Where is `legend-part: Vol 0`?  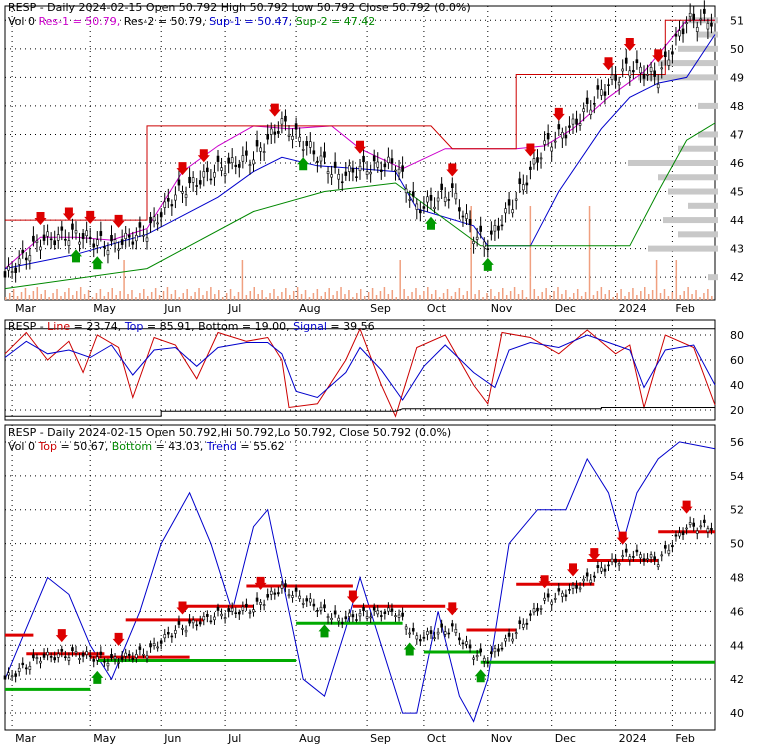
legend-part: Vol 0 is located at coordinates (23, 21).